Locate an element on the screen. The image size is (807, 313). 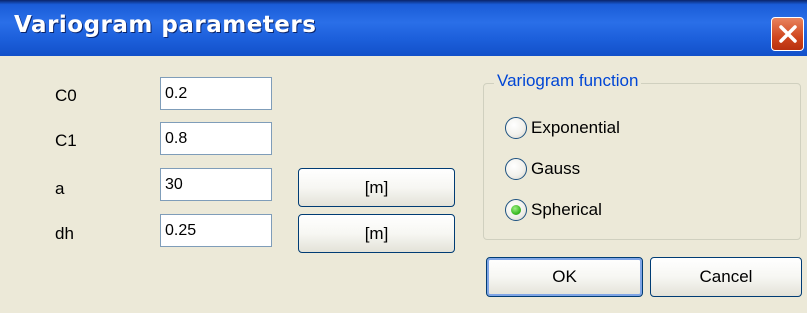
exponential-label: Exponential is located at coordinates (575, 128).